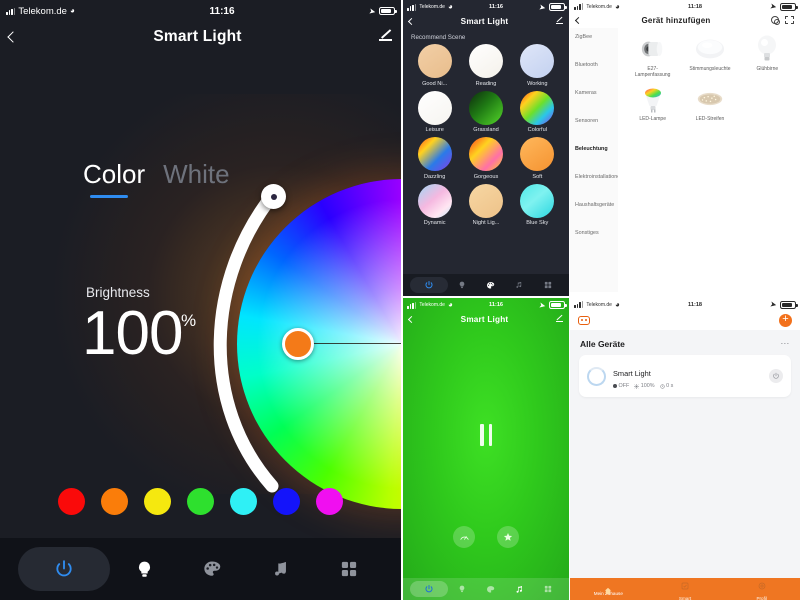 This screenshot has height=600, width=800. I want to click on device-brightness: 100%, so click(644, 386).